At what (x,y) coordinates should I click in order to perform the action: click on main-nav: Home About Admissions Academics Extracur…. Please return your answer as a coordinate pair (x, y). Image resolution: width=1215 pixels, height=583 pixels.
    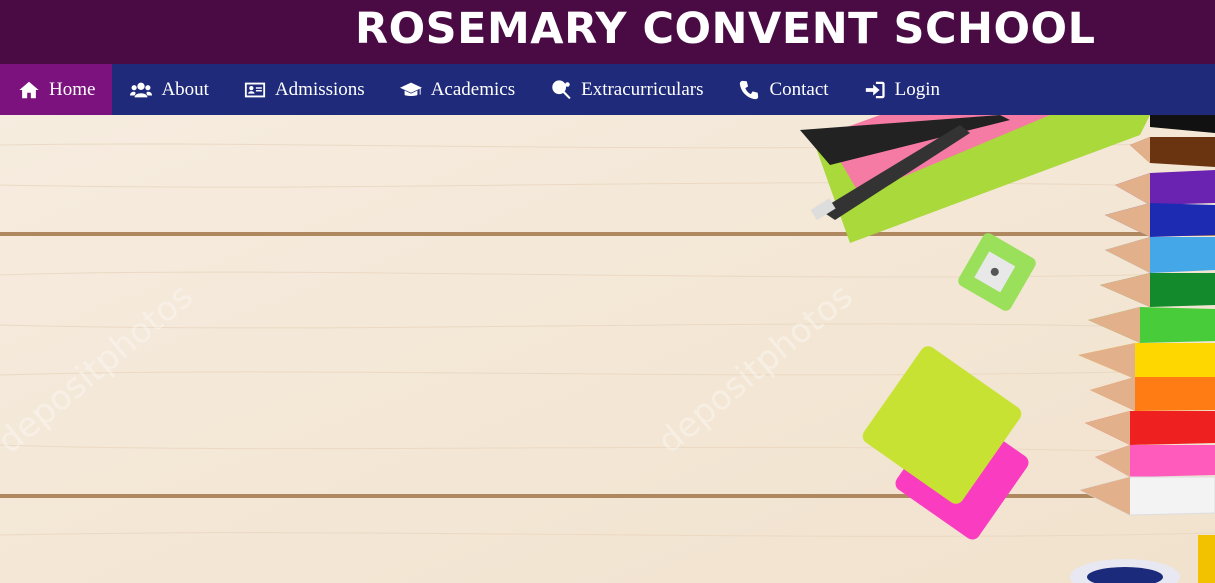
    Looking at the image, I should click on (607, 89).